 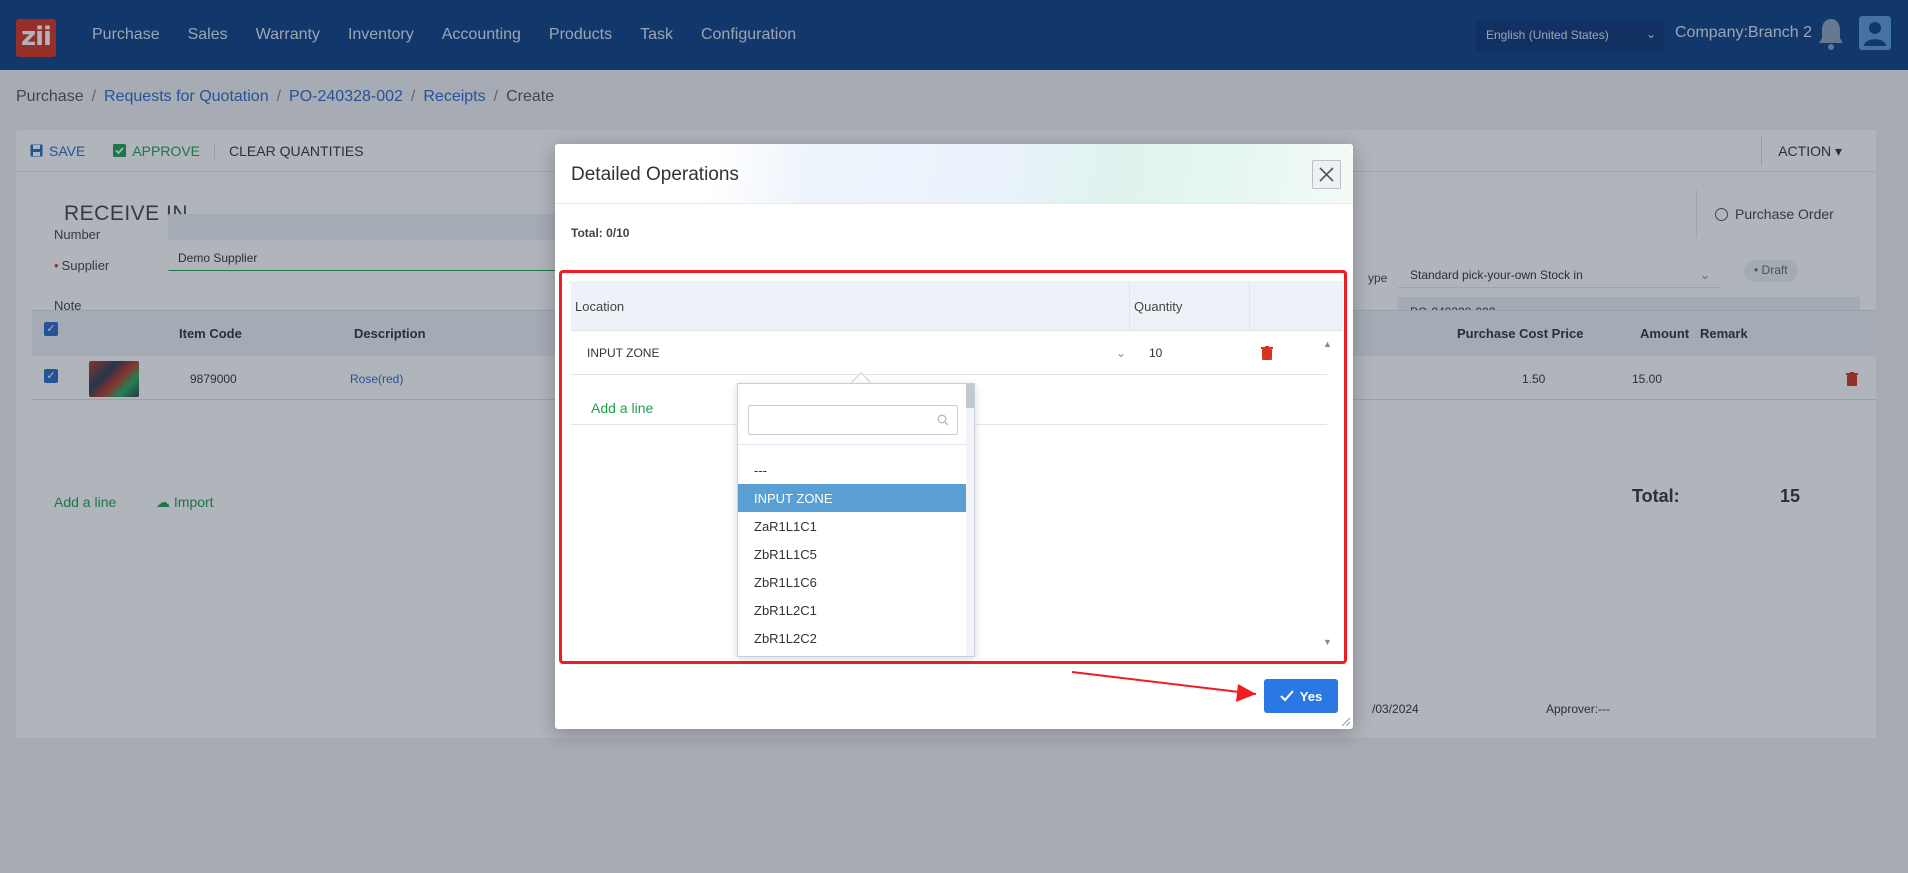 I want to click on dropdown-scrollbar, so click(x=970, y=520).